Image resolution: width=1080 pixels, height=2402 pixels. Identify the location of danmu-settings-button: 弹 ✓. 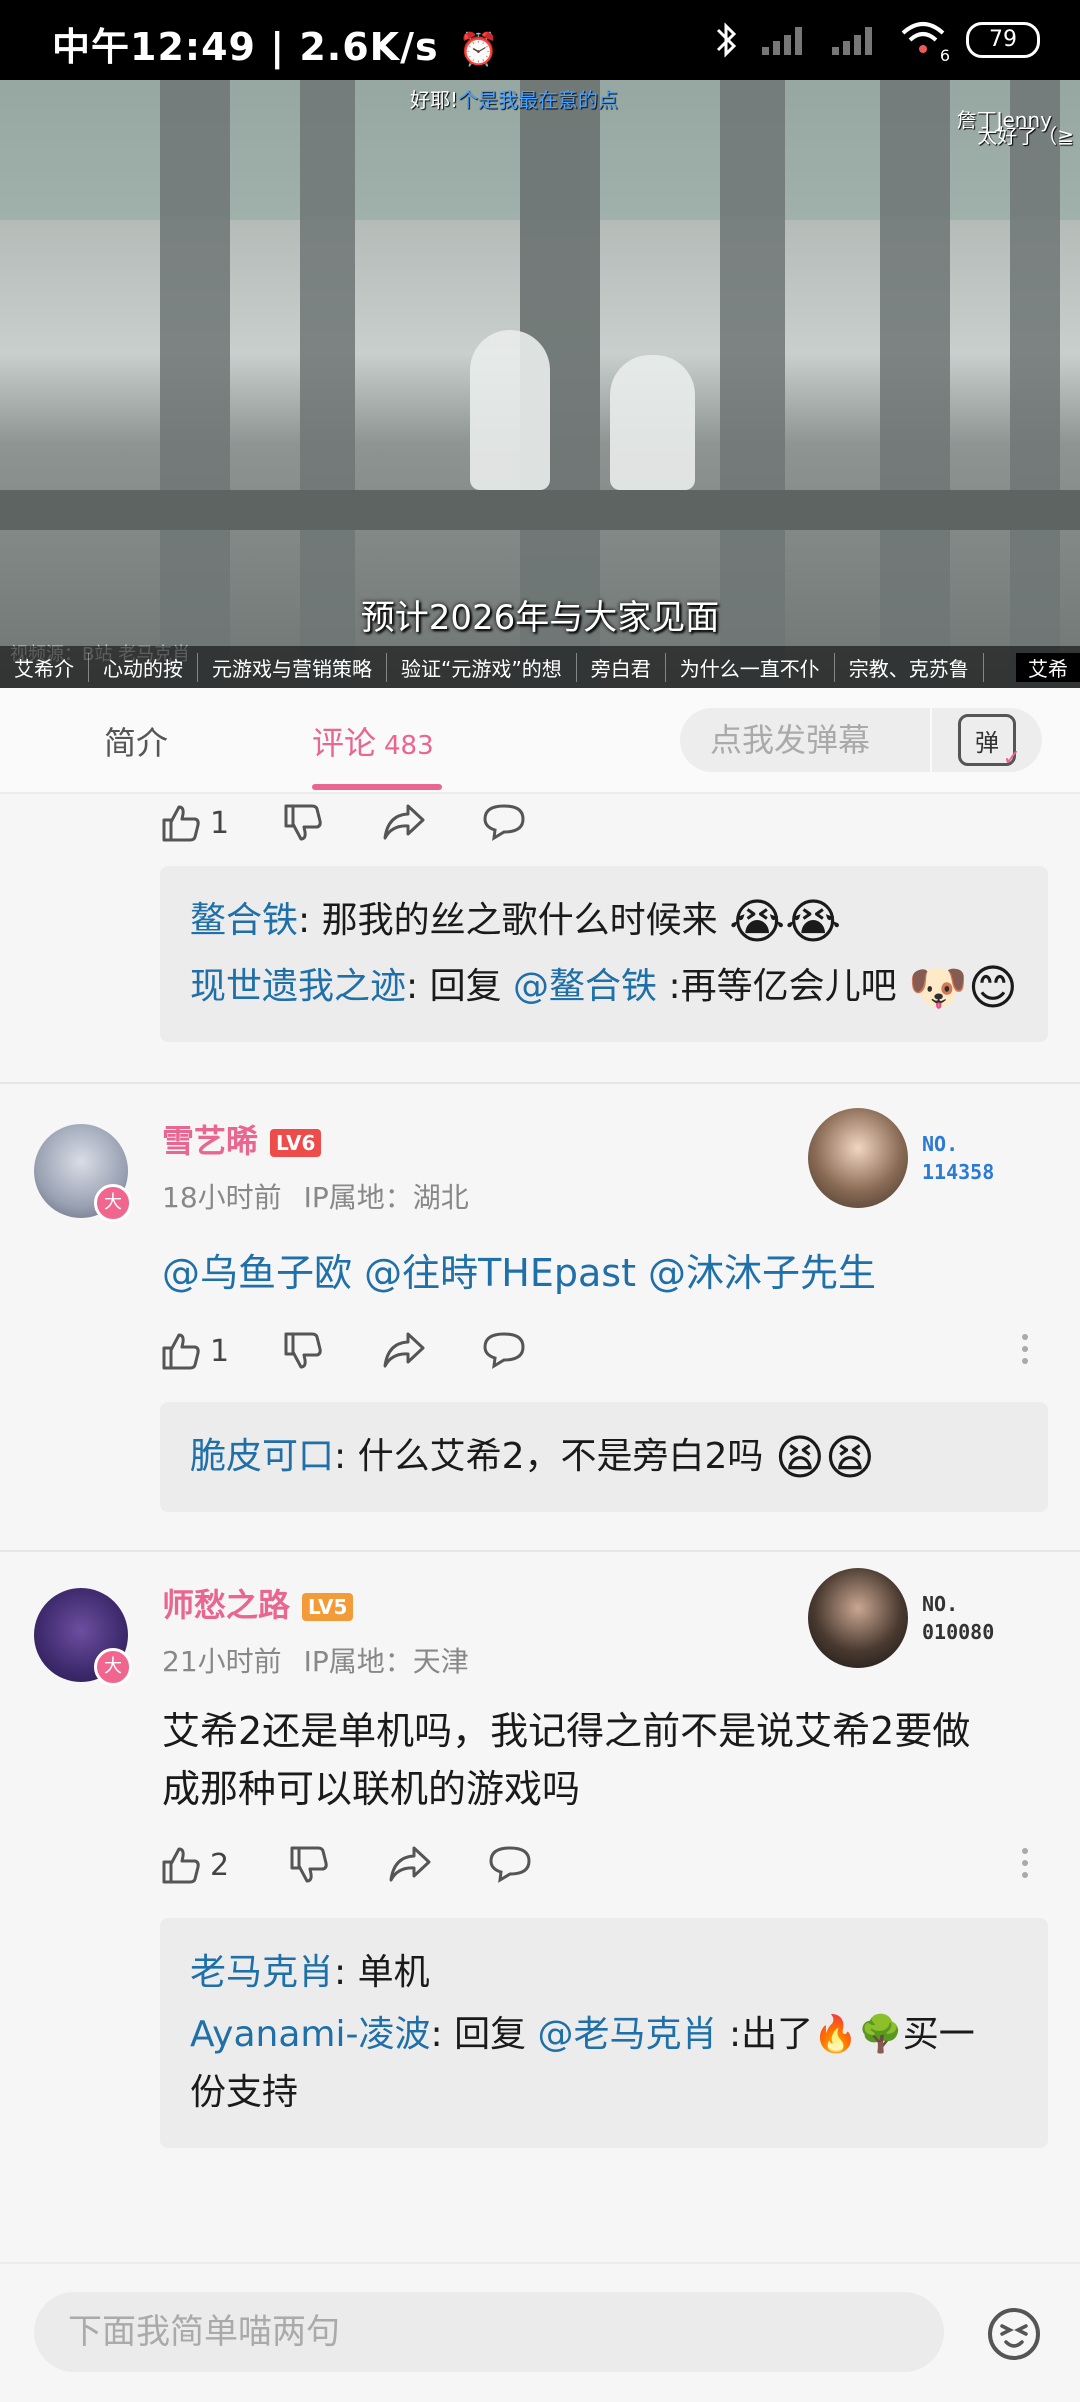
(987, 740).